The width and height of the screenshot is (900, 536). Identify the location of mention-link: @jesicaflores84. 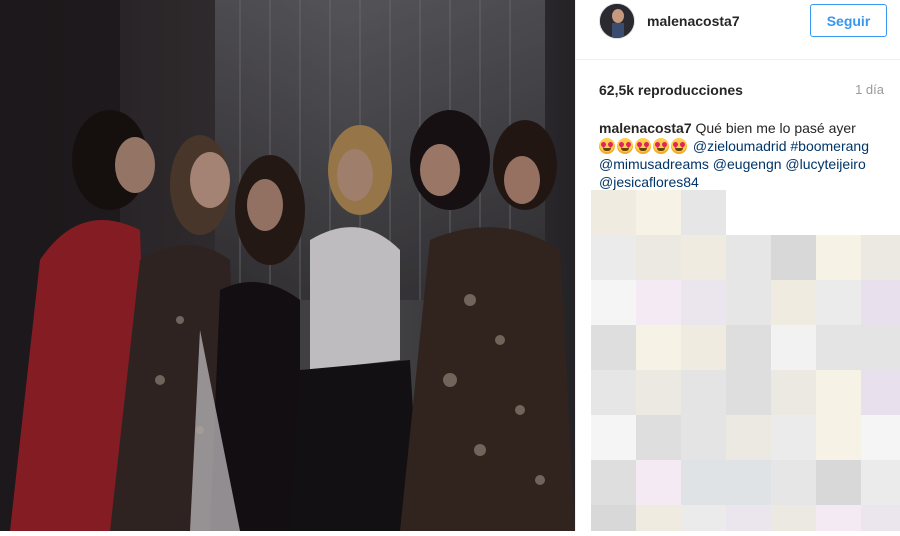
(649, 182).